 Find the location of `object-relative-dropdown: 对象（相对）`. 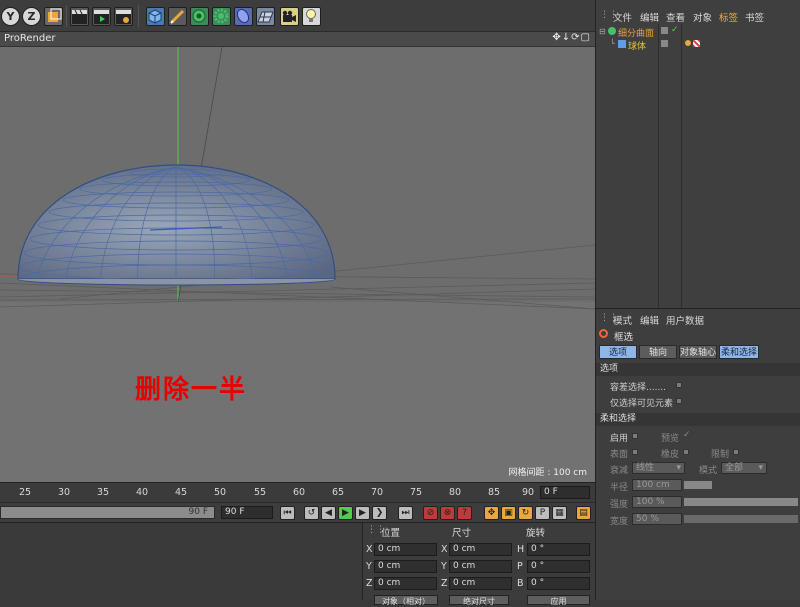

object-relative-dropdown: 对象（相对） is located at coordinates (406, 600).